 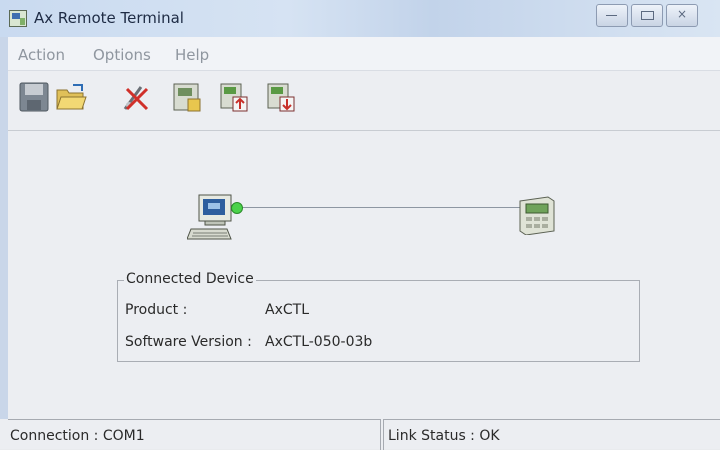 I want to click on upload-icon, so click(x=234, y=97).